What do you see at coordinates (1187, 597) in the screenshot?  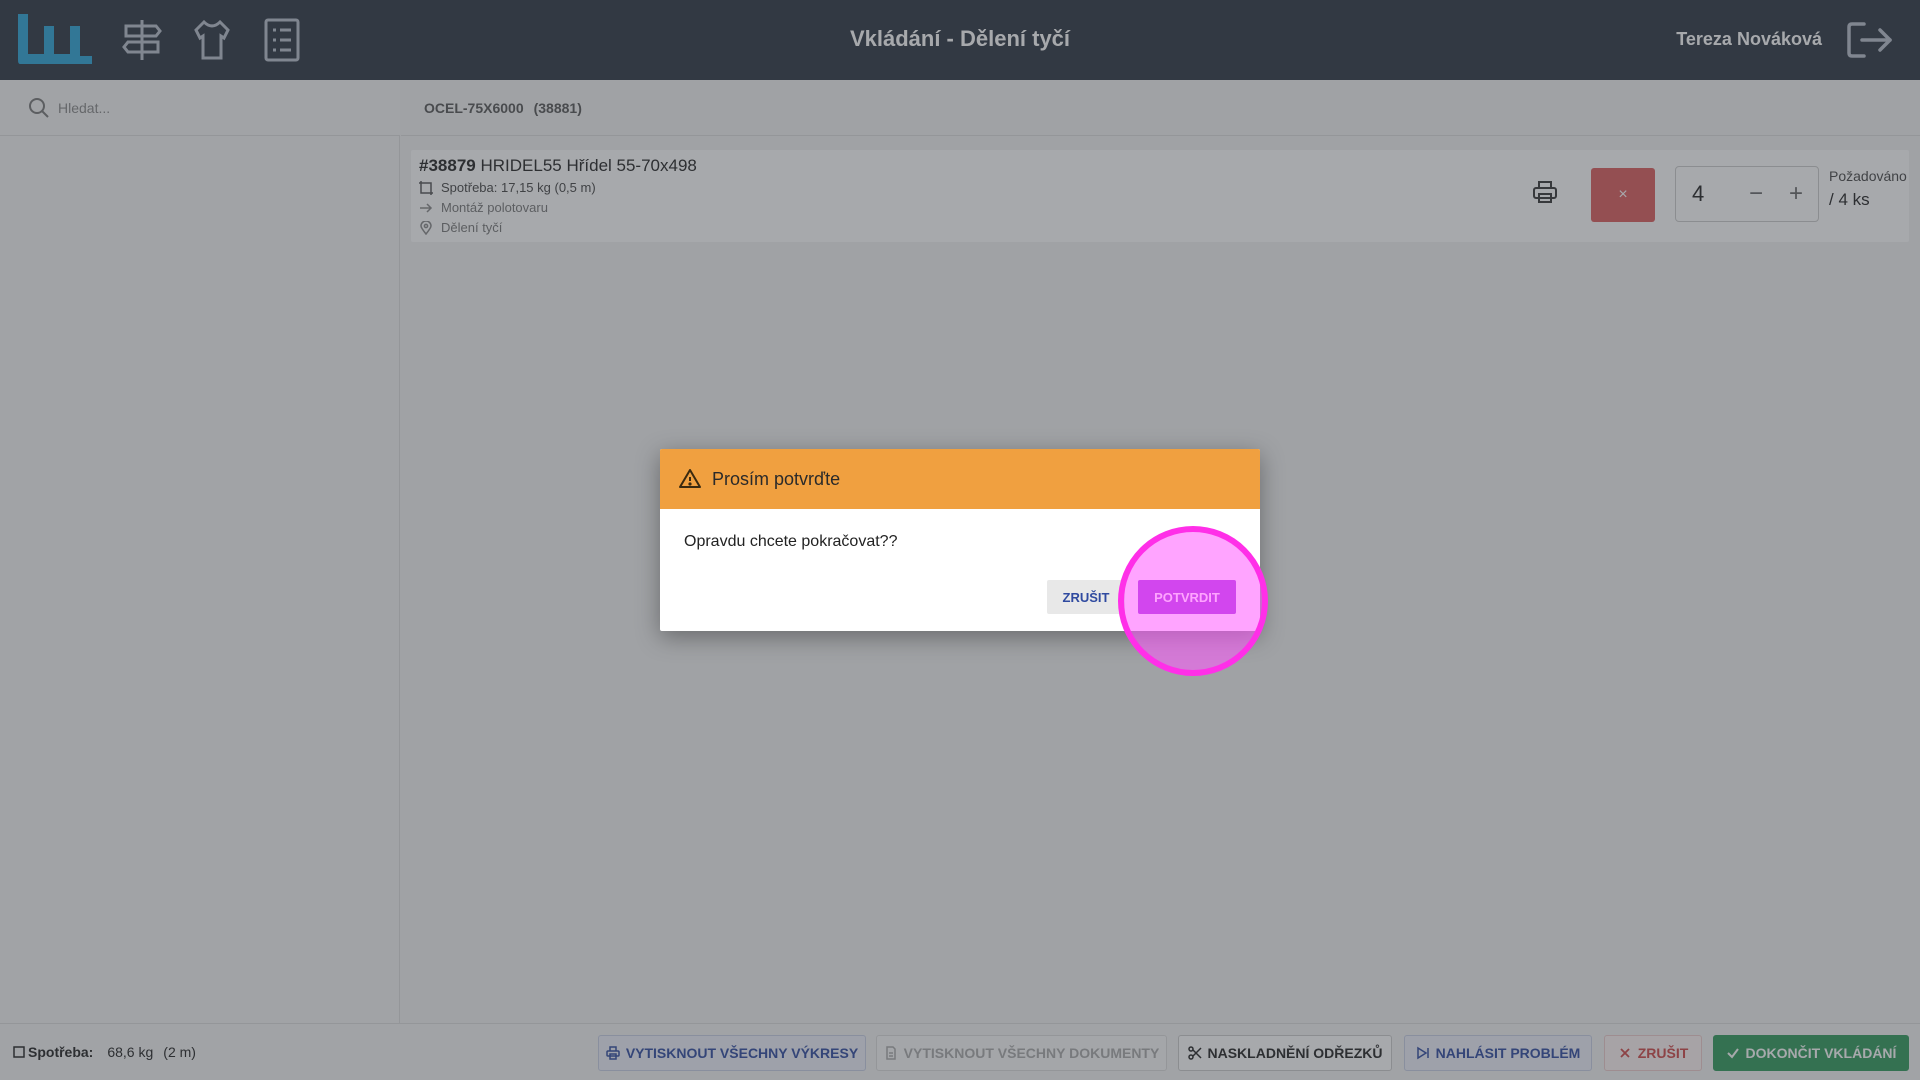 I see `dialog-confirm-button: POTVRDIT` at bounding box center [1187, 597].